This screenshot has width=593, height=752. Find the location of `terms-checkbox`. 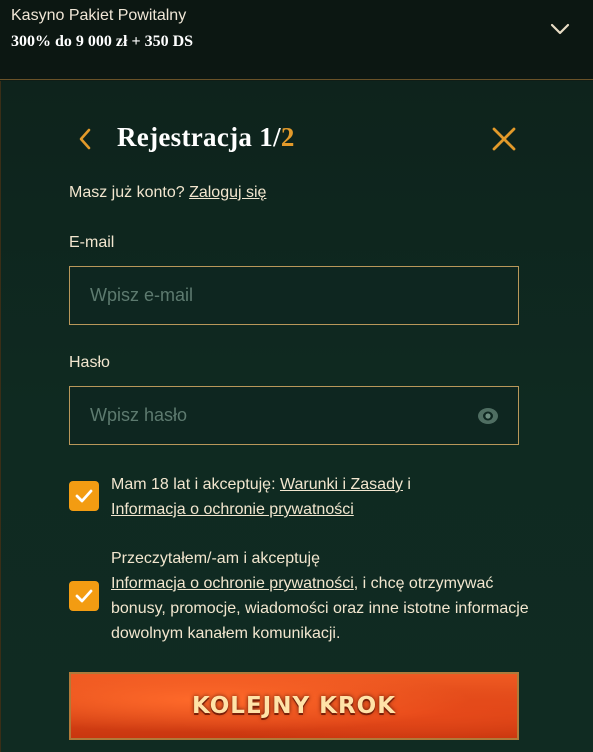

terms-checkbox is located at coordinates (84, 496).